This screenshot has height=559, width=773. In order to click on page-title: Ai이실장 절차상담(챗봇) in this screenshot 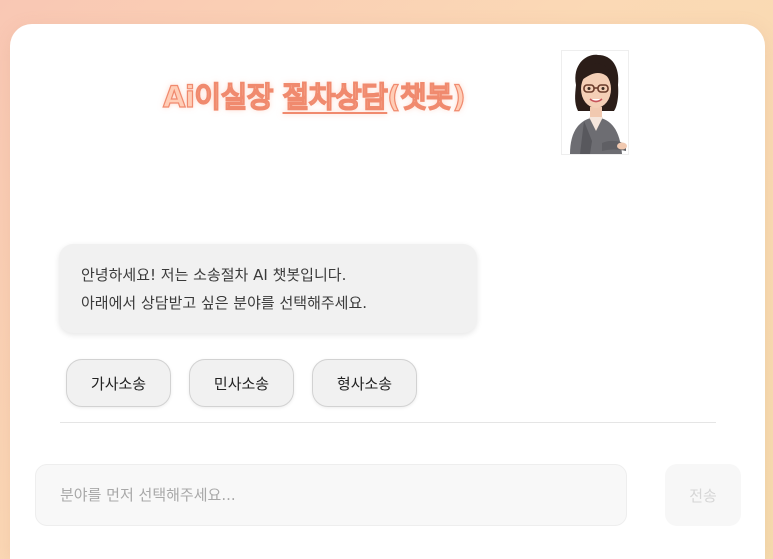, I will do `click(314, 95)`.